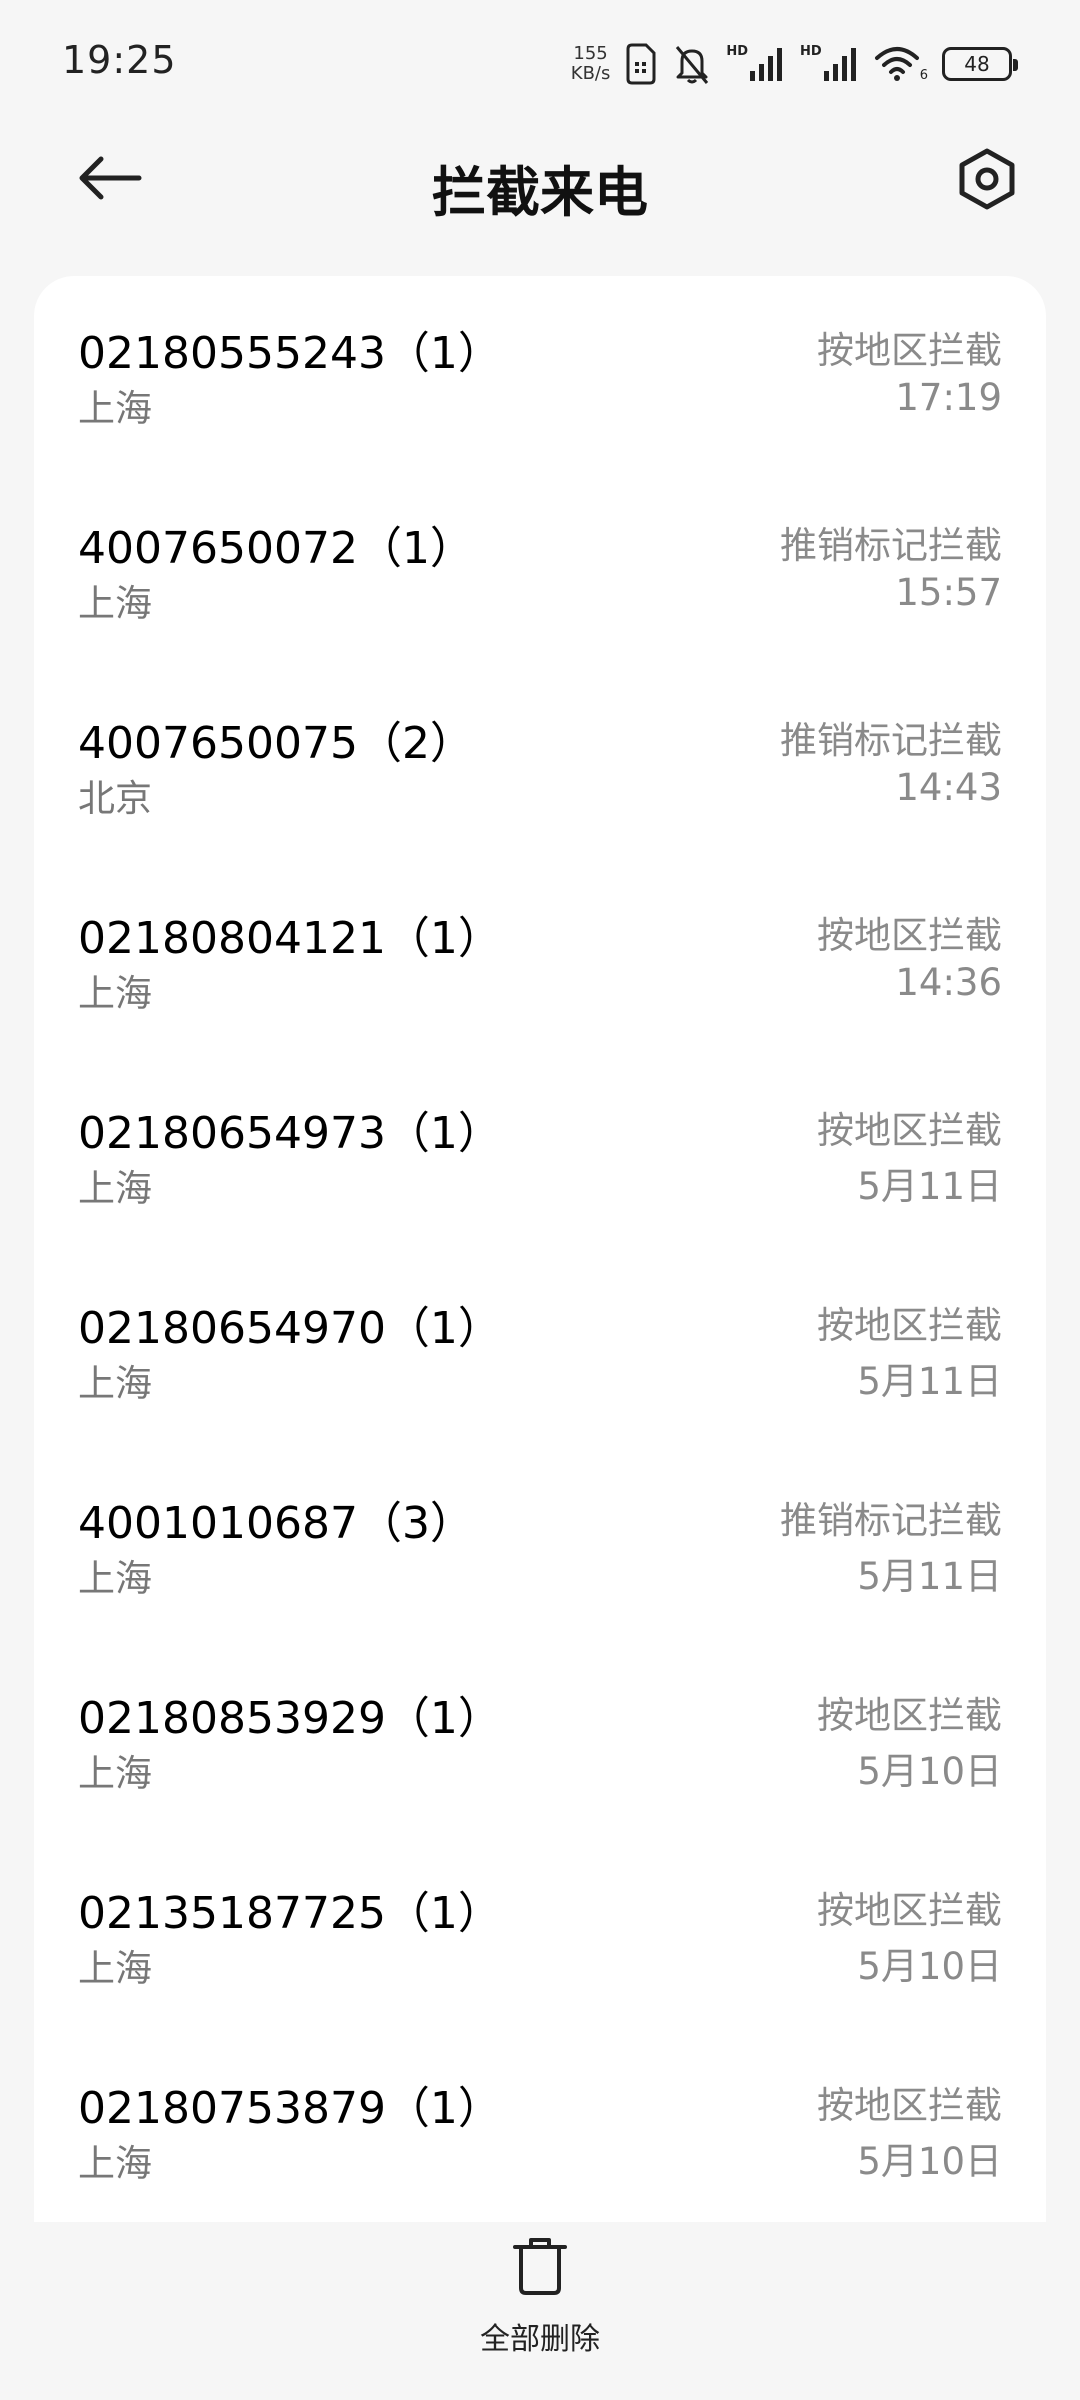 The height and width of the screenshot is (2400, 1080). Describe the element at coordinates (540, 763) in the screenshot. I see `list-item: 4007650075（2） 北京 推销标记拦截 14:43` at that location.